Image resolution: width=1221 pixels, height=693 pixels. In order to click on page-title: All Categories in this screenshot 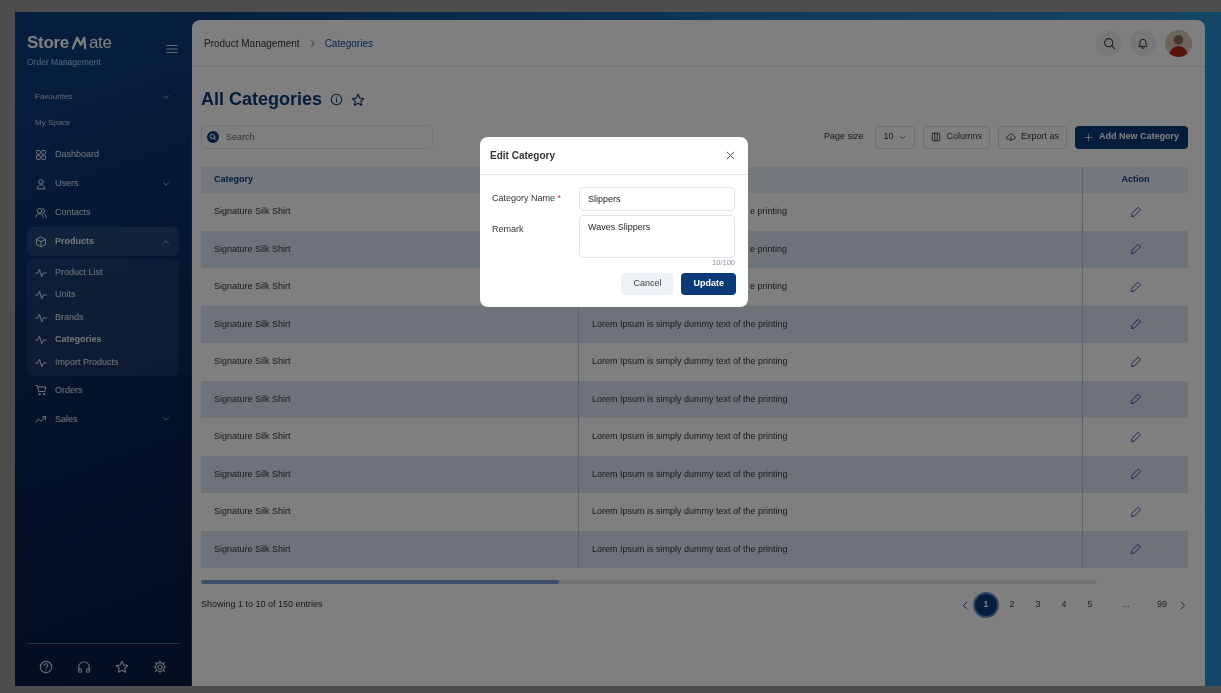, I will do `click(262, 99)`.